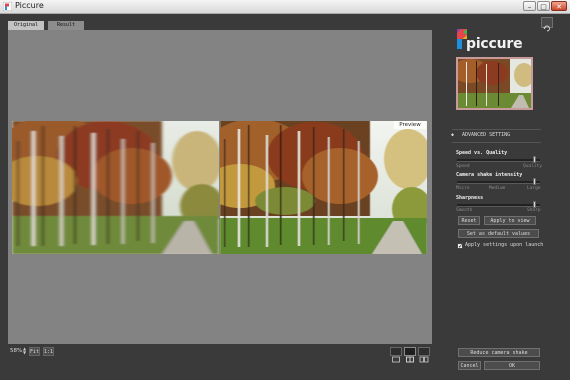  What do you see at coordinates (529, 6) in the screenshot?
I see `minimize-button: –` at bounding box center [529, 6].